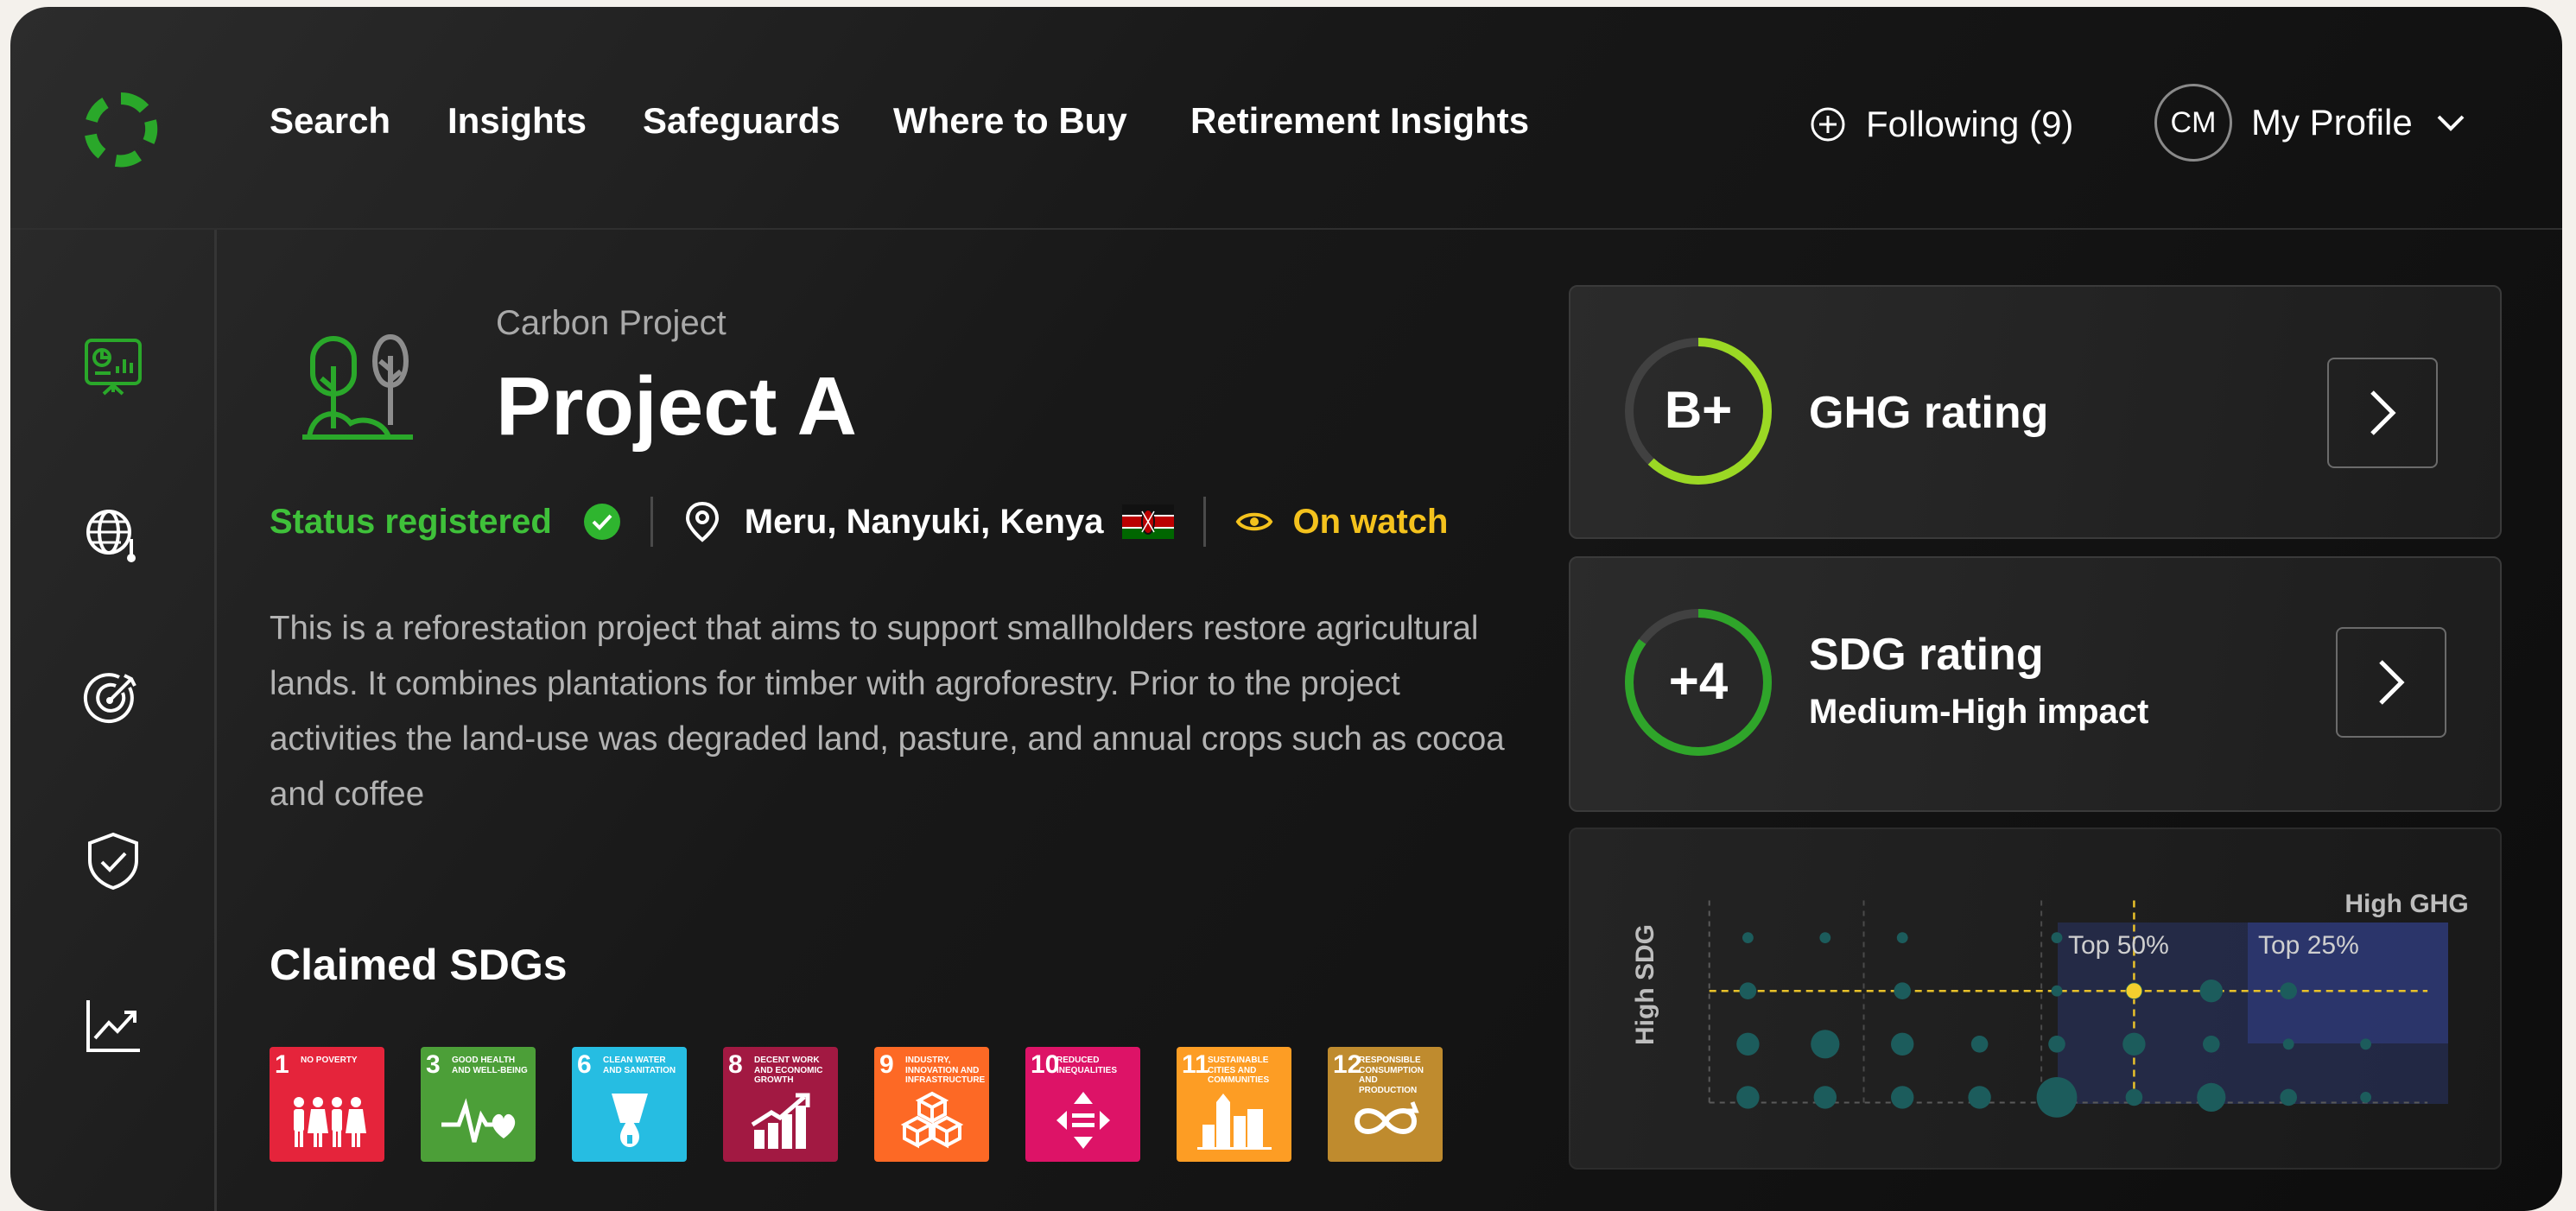  I want to click on shield-check-icon, so click(113, 861).